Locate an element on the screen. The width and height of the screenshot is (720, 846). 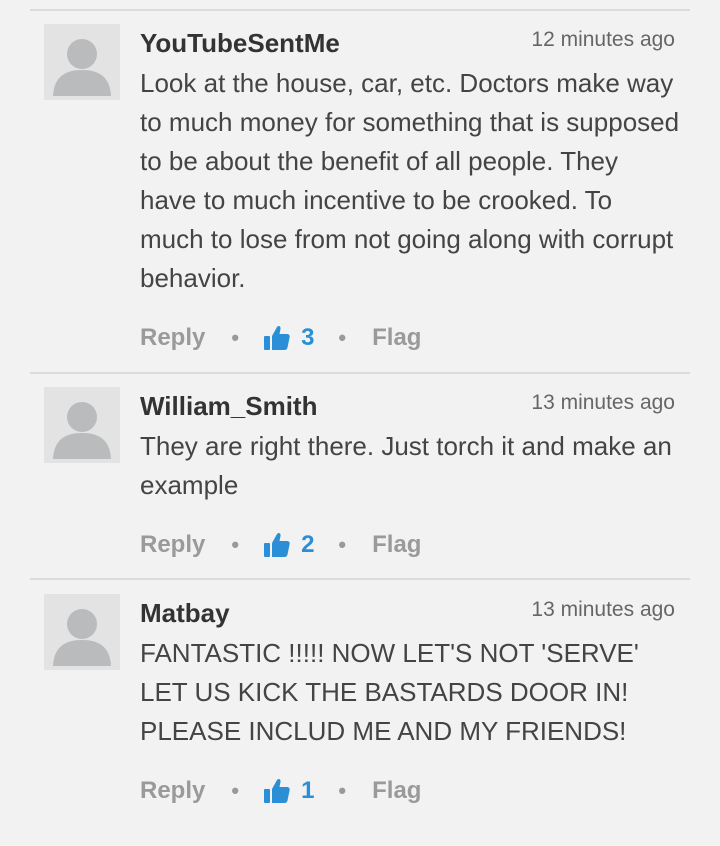
comment-actions: Reply • 2 • Flag is located at coordinates (280, 545).